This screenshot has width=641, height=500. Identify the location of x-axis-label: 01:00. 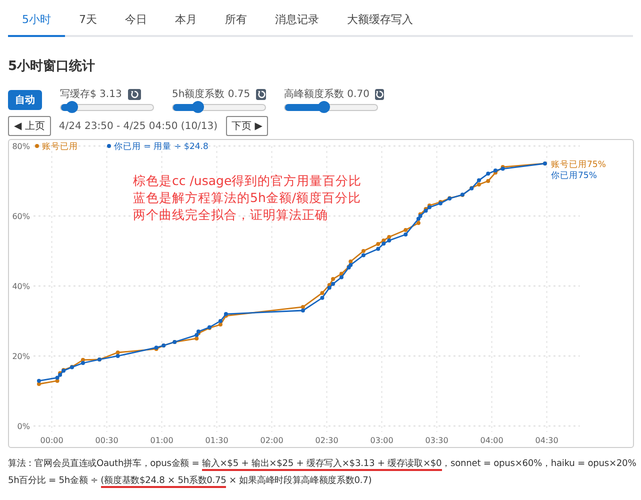
(162, 440).